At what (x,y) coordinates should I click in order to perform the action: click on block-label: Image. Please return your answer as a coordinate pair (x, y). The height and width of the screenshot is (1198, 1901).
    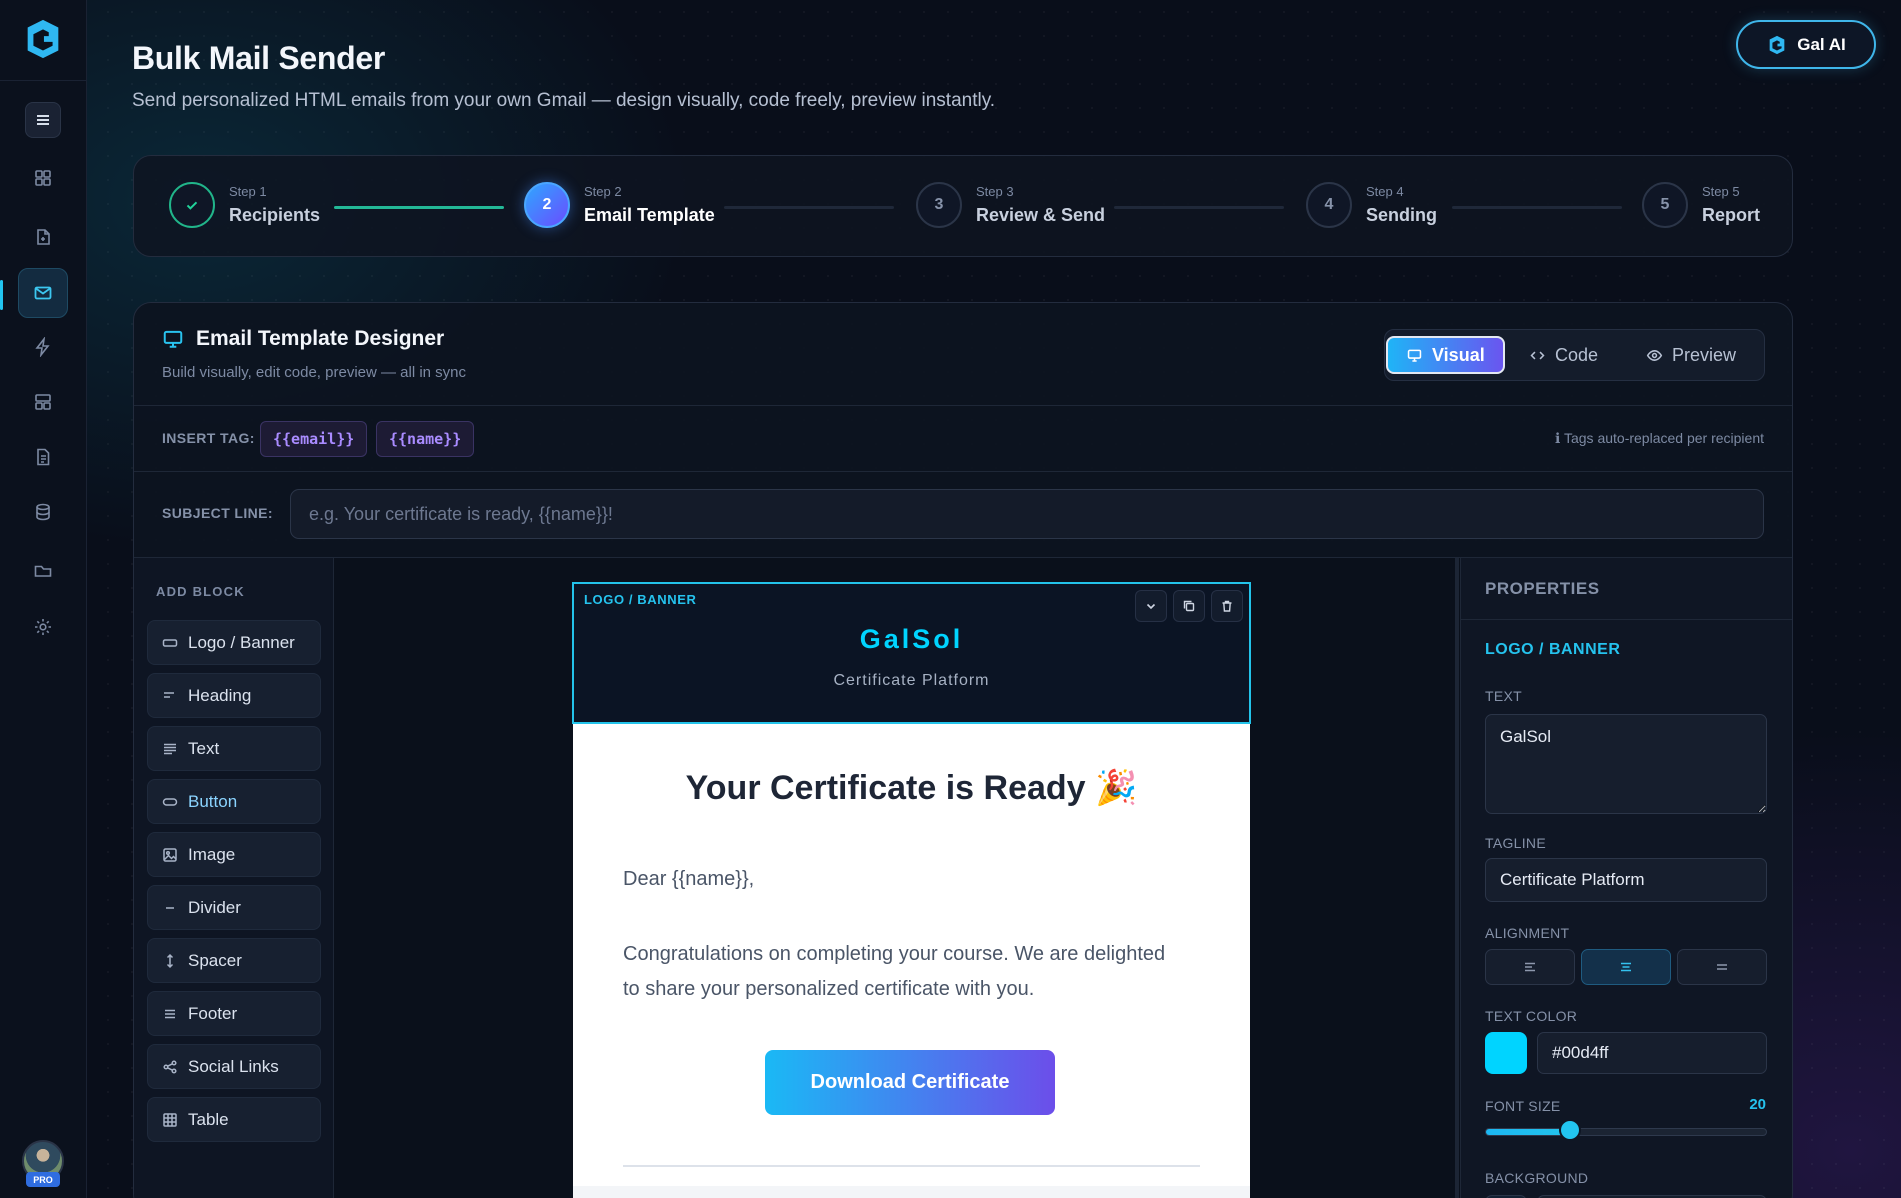
    Looking at the image, I should click on (212, 854).